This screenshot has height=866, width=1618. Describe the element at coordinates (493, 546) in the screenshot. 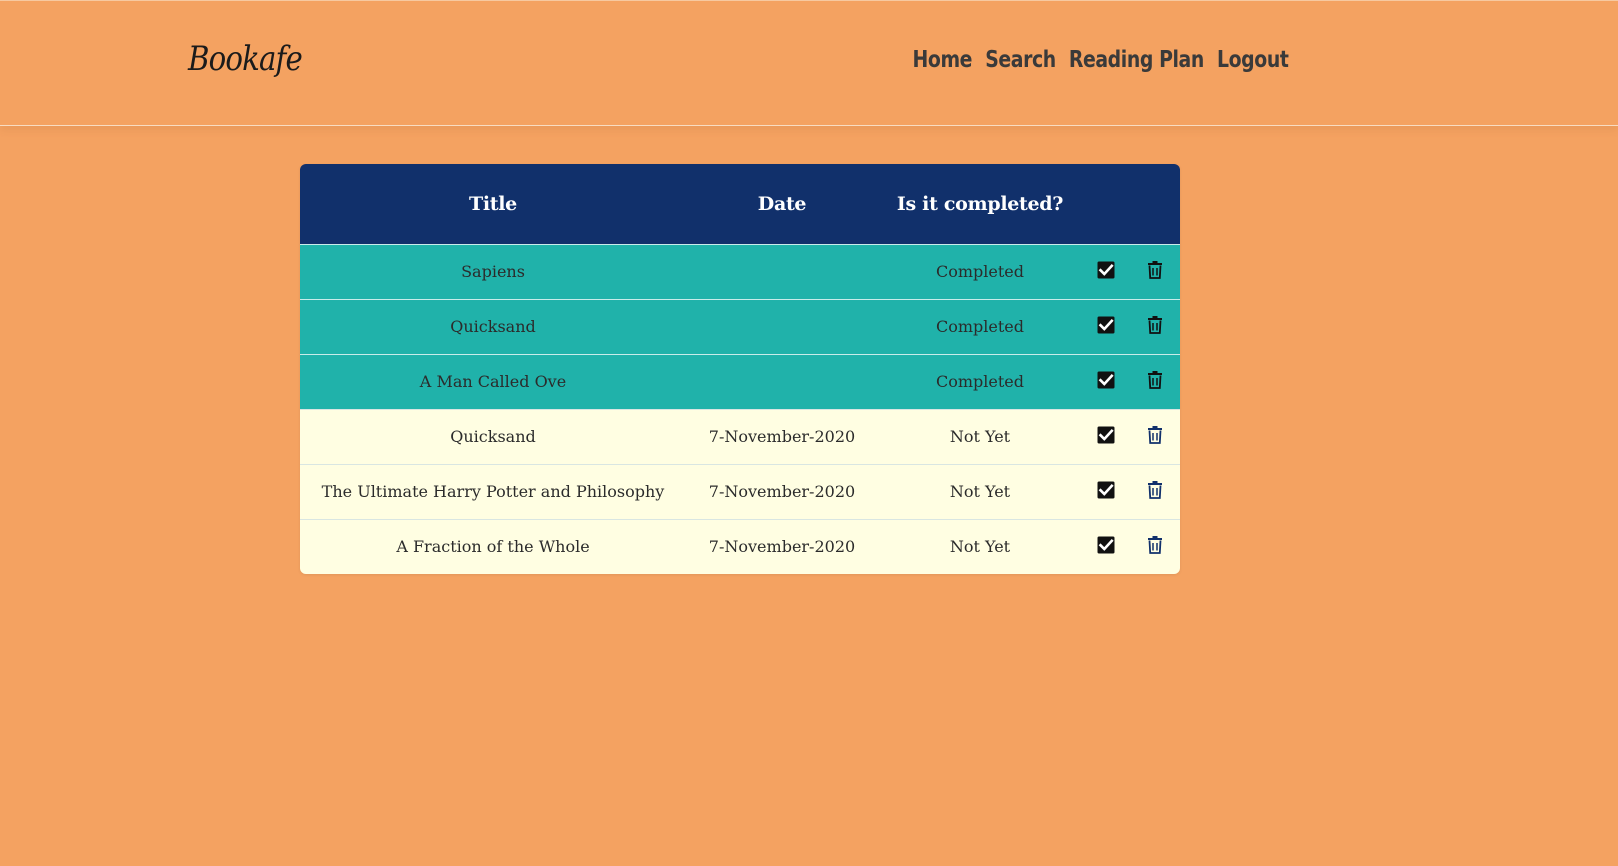

I see `book-title-cell: A Fraction of the Whole` at that location.